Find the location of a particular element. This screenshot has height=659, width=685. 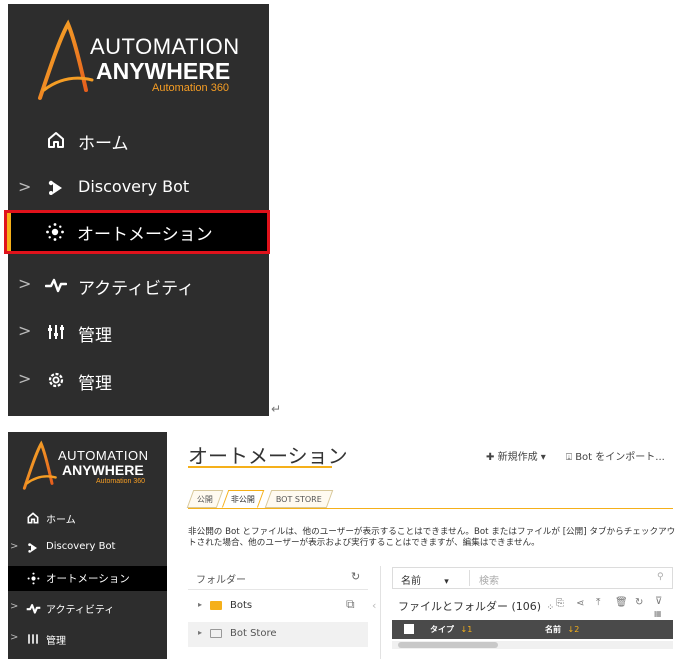

folder-name: Bots is located at coordinates (241, 605).